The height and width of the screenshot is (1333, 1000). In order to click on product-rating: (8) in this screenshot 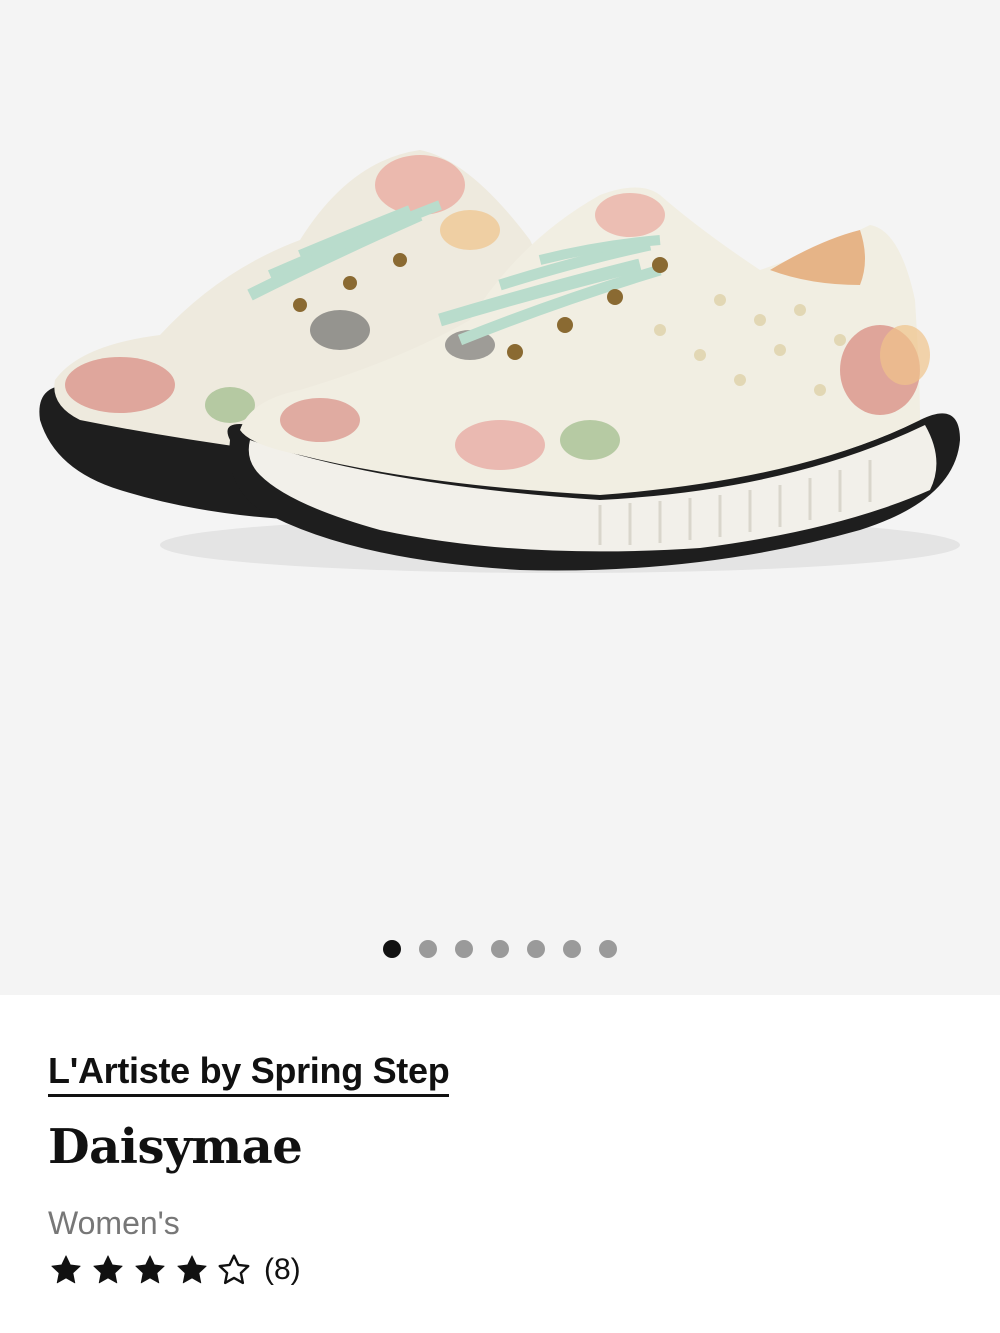, I will do `click(500, 1270)`.